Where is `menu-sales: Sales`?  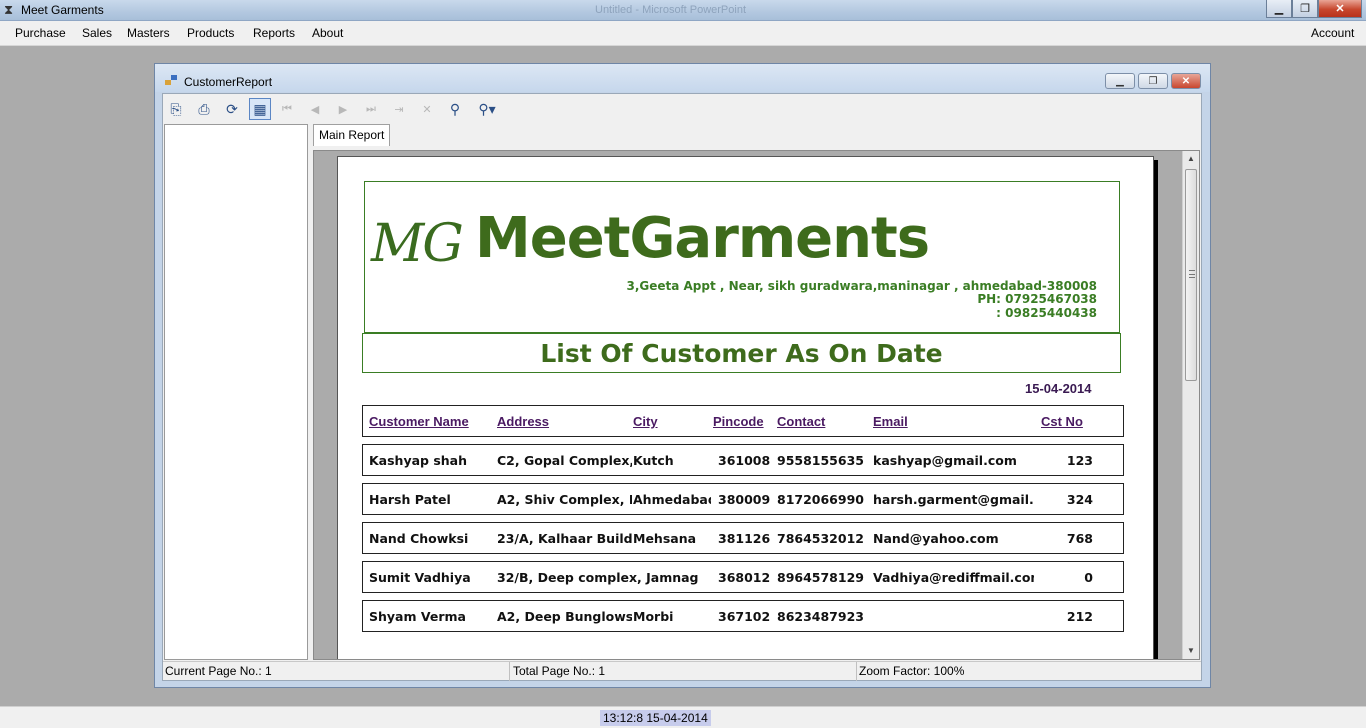
menu-sales: Sales is located at coordinates (97, 33).